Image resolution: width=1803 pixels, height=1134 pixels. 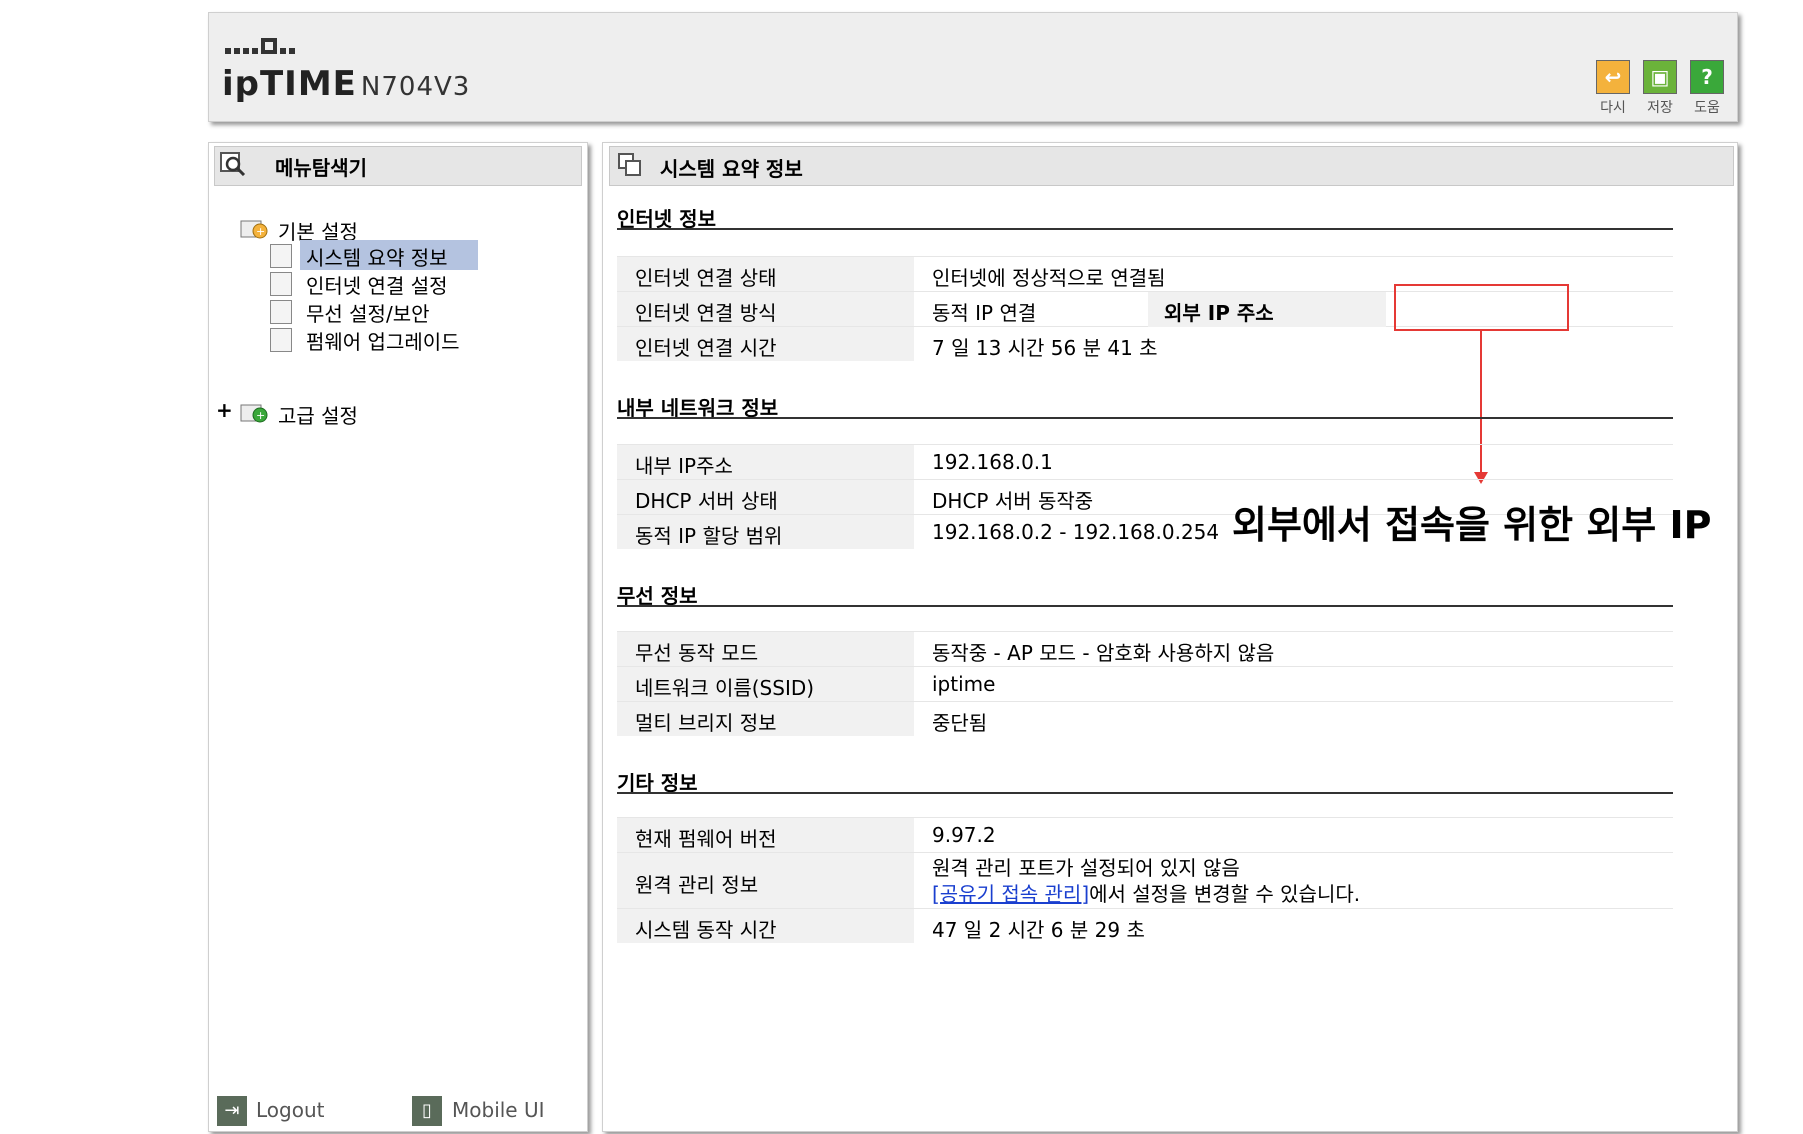 I want to click on chart-icon, so click(x=281, y=256).